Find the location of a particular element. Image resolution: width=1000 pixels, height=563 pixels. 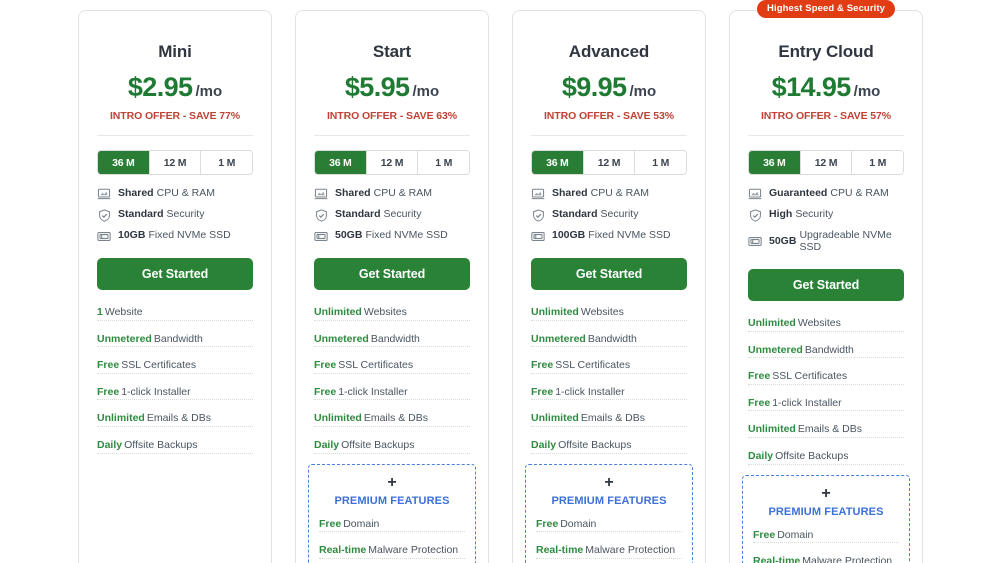

drive-icon is located at coordinates (538, 236).